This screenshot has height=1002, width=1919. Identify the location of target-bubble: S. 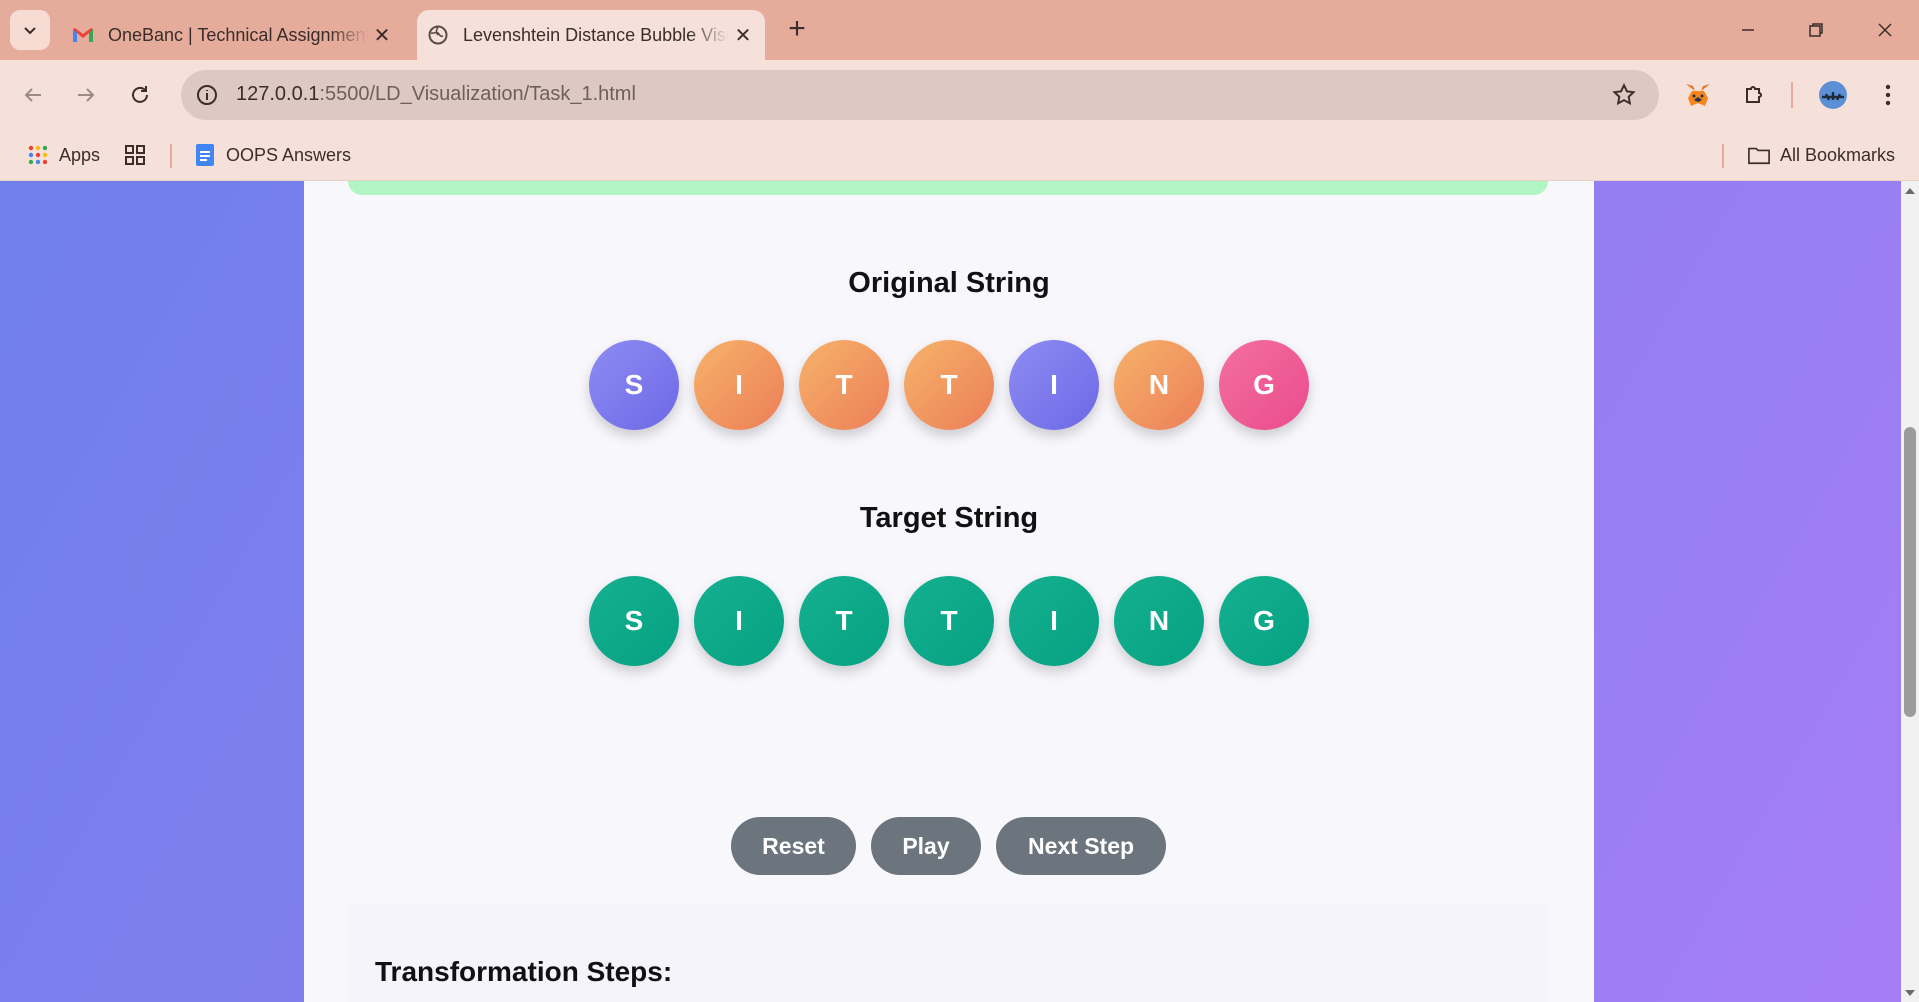
(634, 621).